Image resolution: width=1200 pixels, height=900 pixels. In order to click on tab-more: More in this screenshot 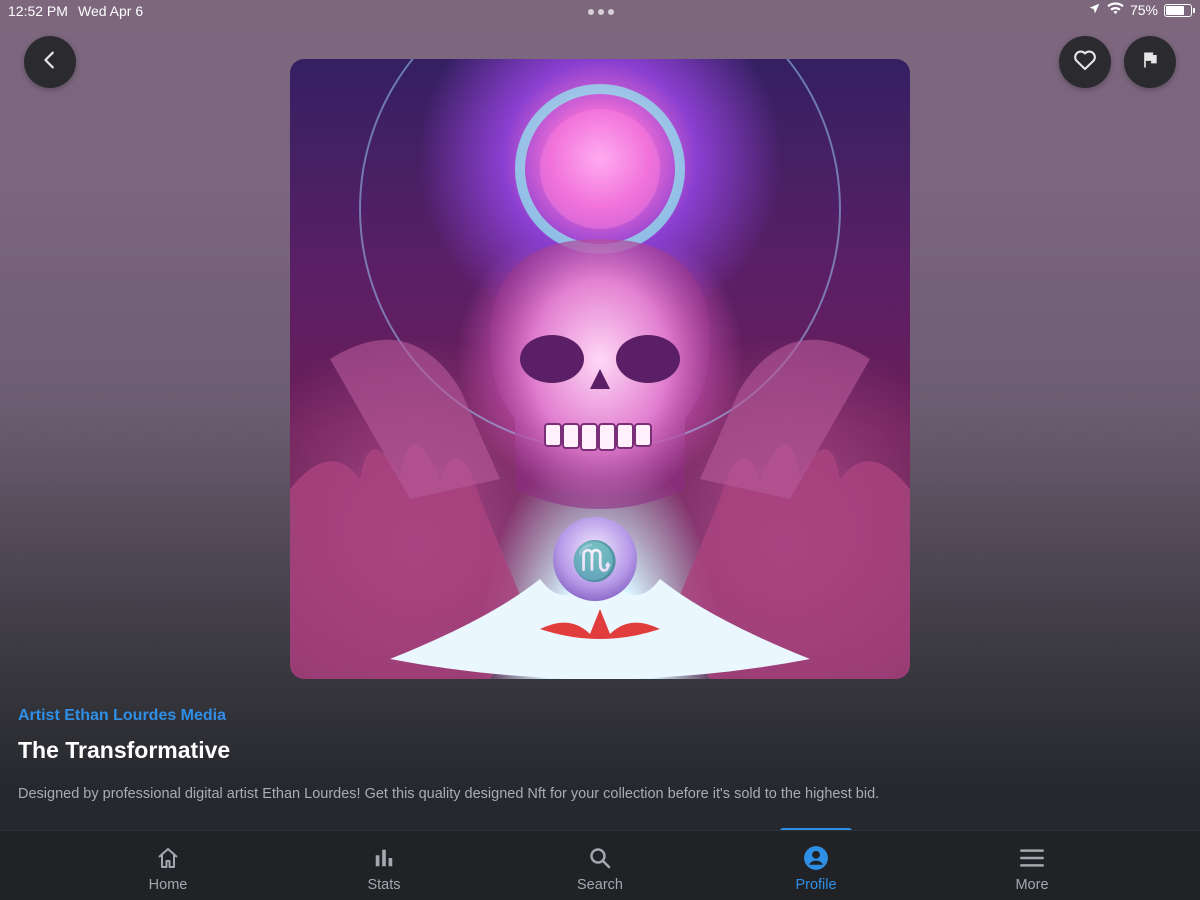, I will do `click(1032, 865)`.